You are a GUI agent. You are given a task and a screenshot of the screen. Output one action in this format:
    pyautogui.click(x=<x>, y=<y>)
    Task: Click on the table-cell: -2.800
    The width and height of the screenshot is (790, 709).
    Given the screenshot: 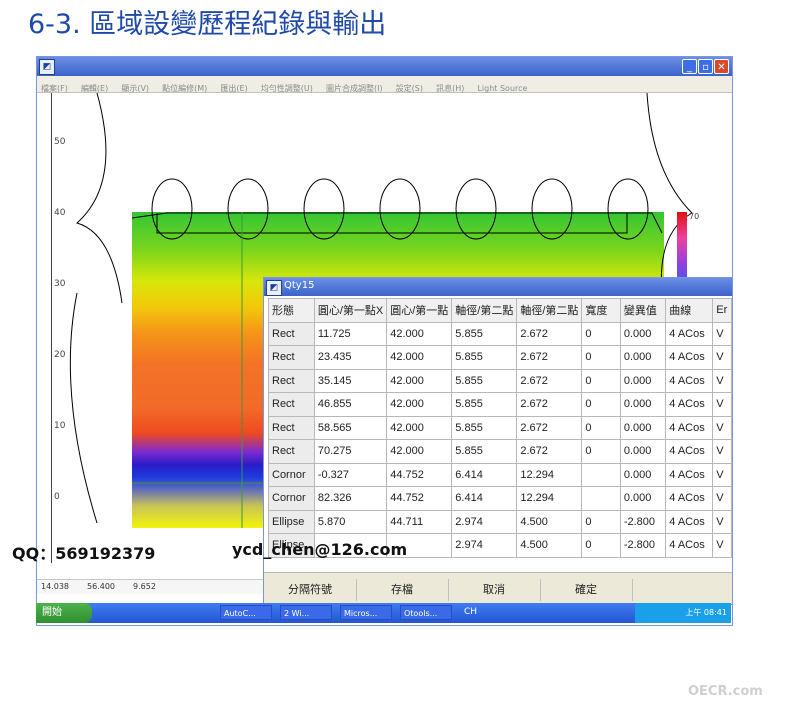 What is the action you would take?
    pyautogui.click(x=643, y=545)
    